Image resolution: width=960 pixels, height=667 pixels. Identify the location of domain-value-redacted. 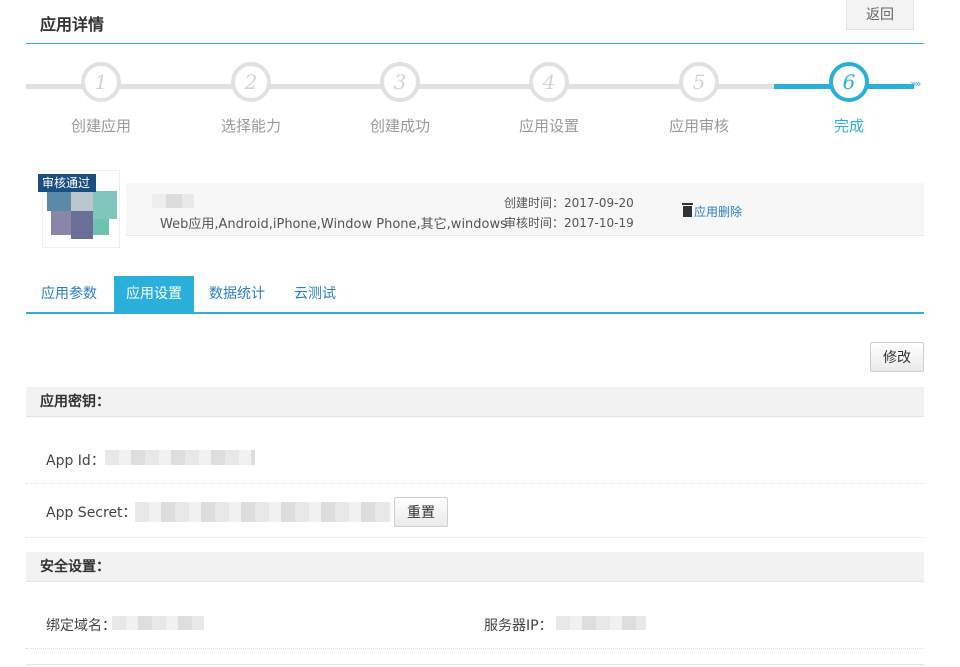
(158, 623).